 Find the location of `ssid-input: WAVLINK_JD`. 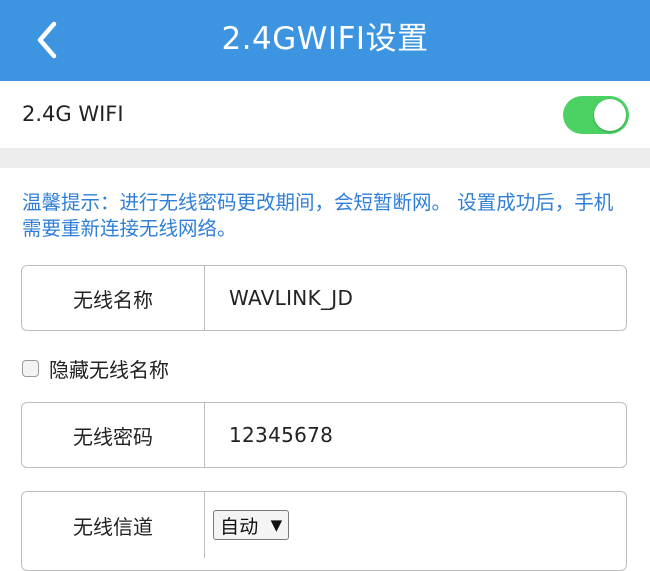

ssid-input: WAVLINK_JD is located at coordinates (422, 298).